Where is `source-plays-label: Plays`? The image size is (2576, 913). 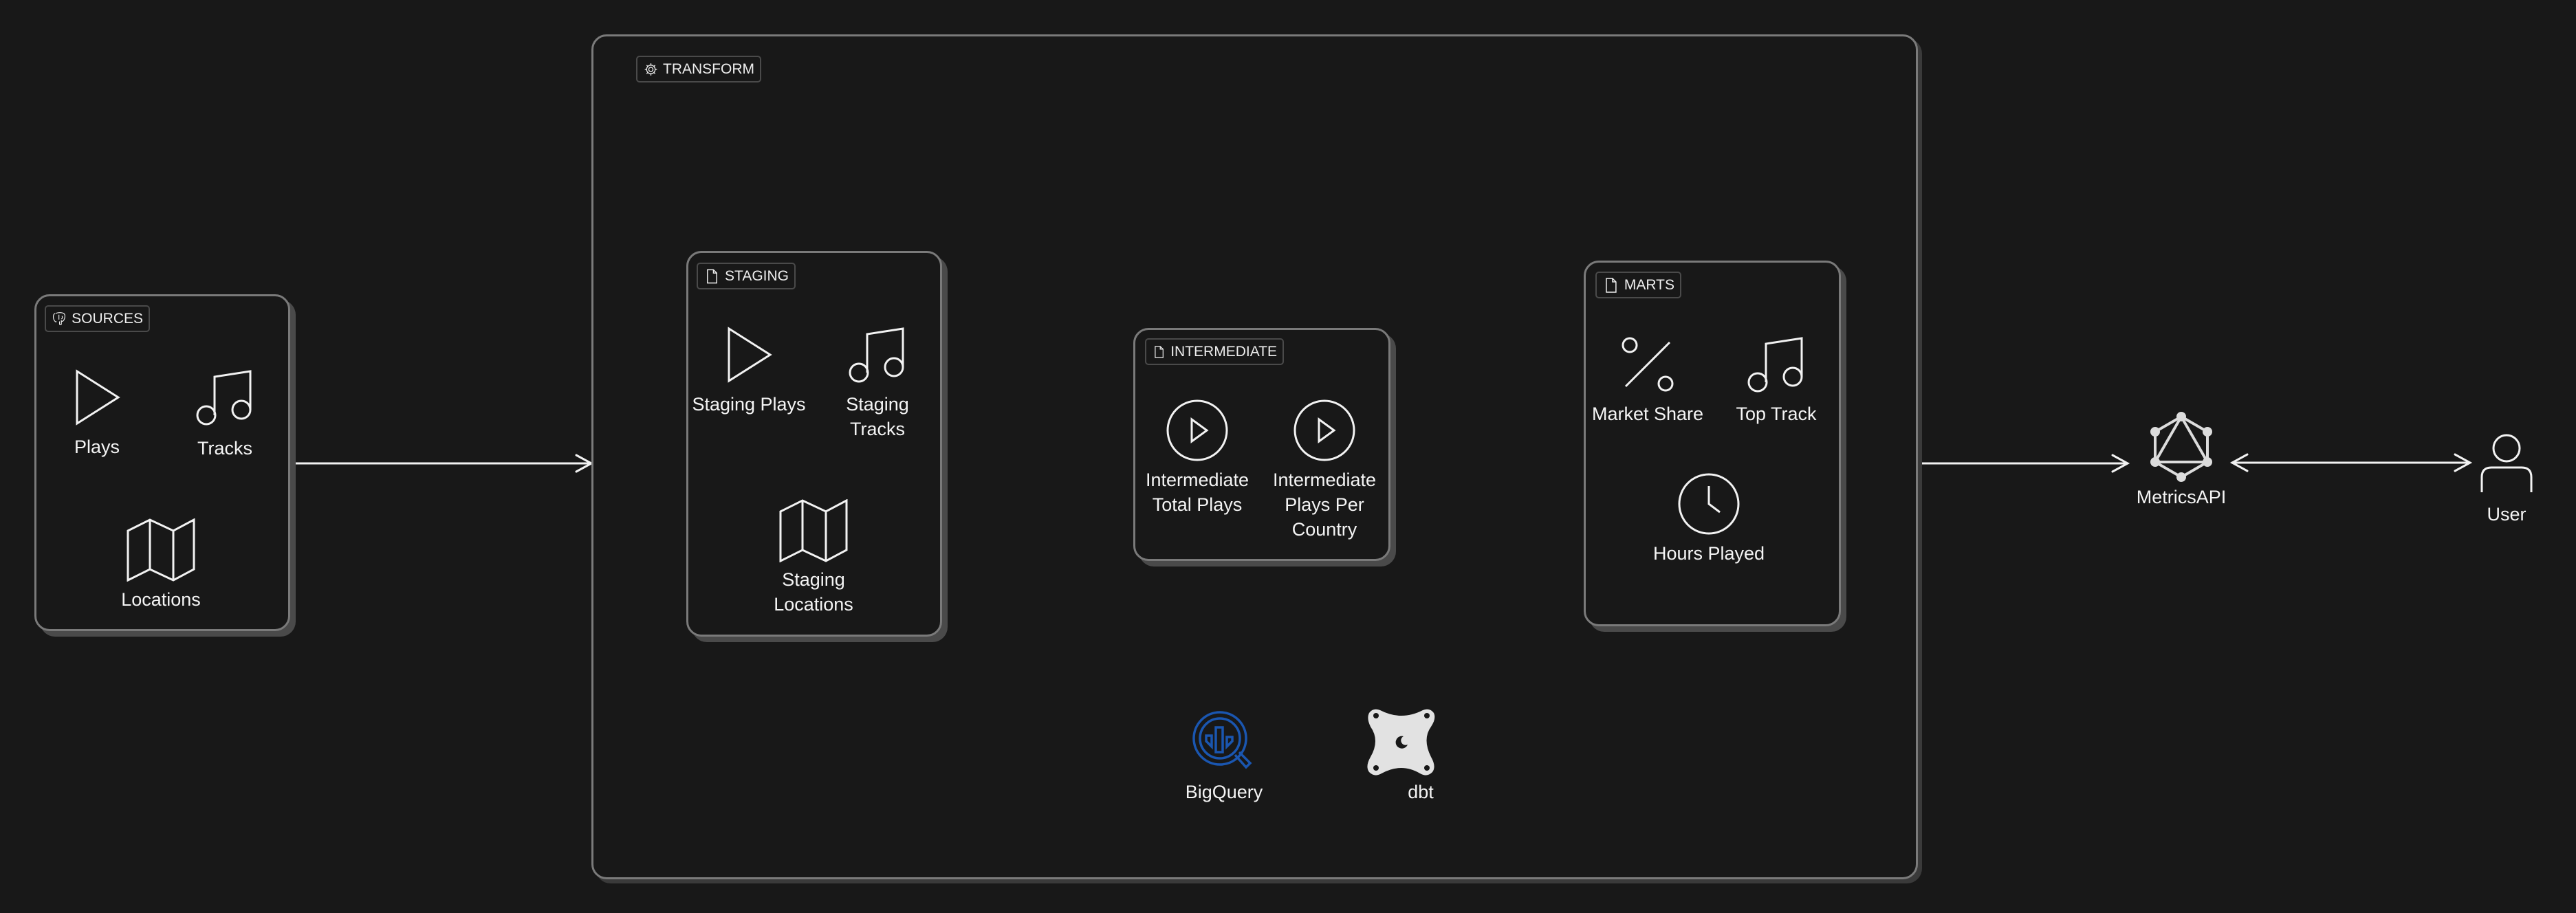
source-plays-label: Plays is located at coordinates (97, 447).